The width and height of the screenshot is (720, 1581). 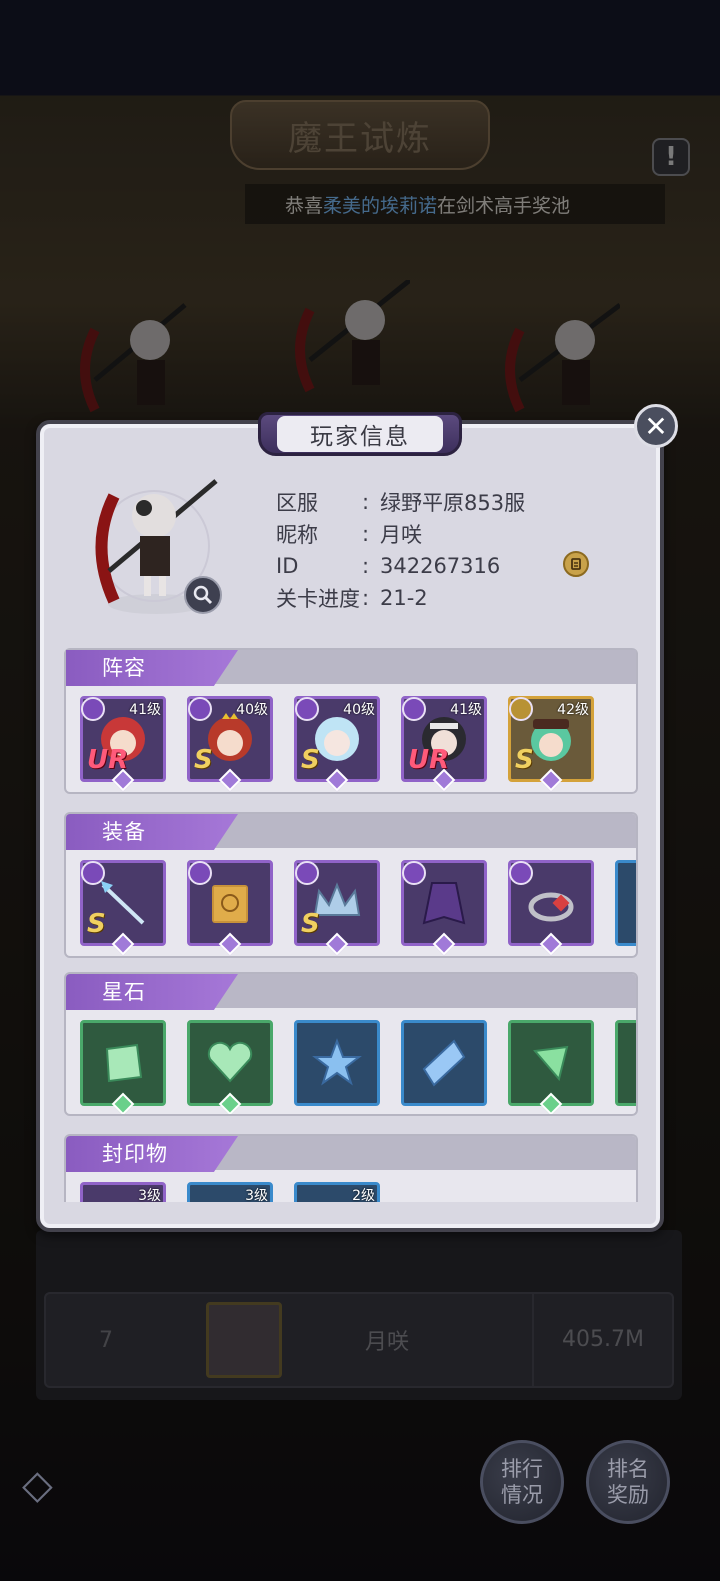 What do you see at coordinates (444, 744) in the screenshot?
I see `hero-slot-4: 41级 UR` at bounding box center [444, 744].